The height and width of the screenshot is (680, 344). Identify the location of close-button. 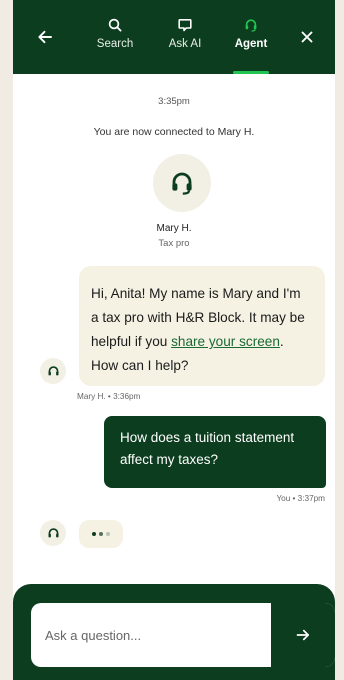
(307, 37).